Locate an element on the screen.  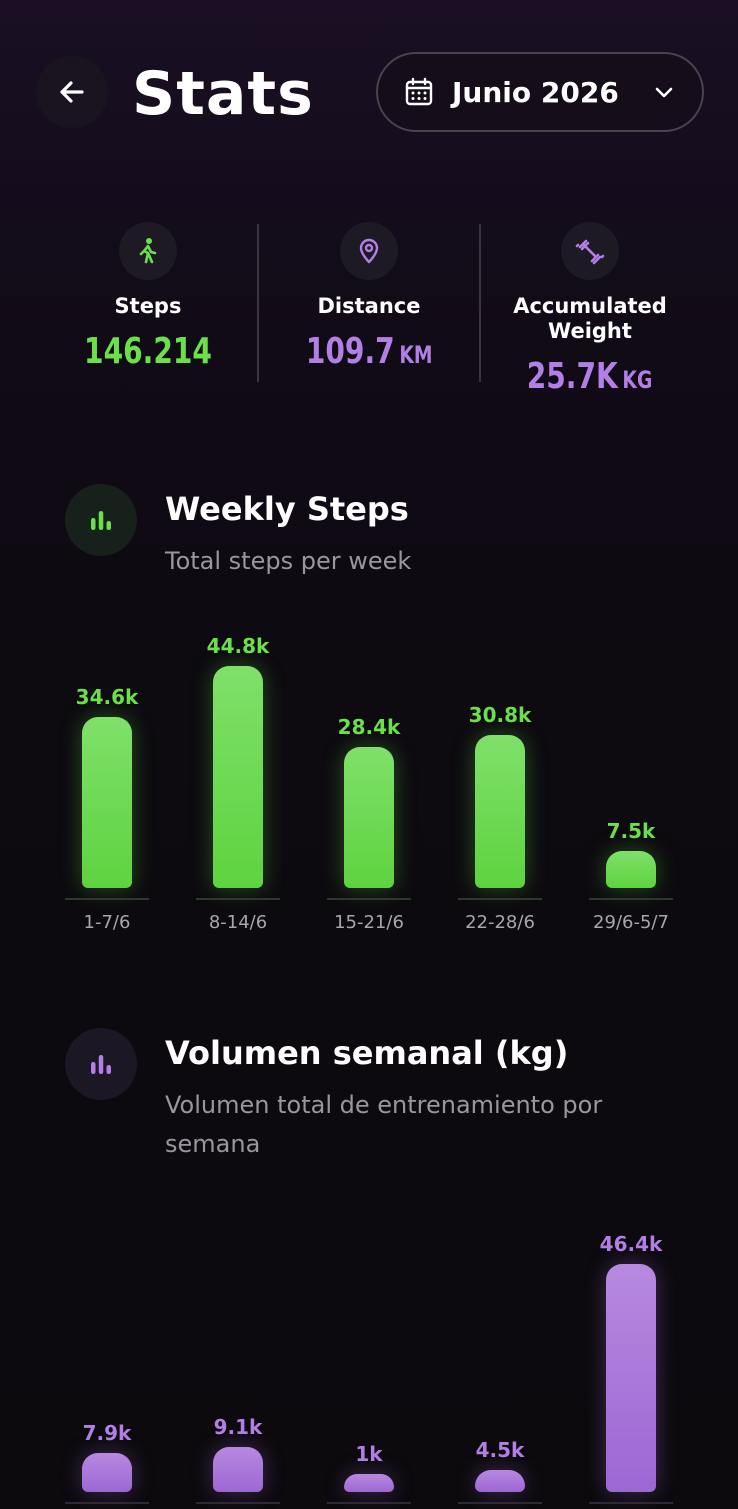
bar-value-label: 30.8k is located at coordinates (500, 715).